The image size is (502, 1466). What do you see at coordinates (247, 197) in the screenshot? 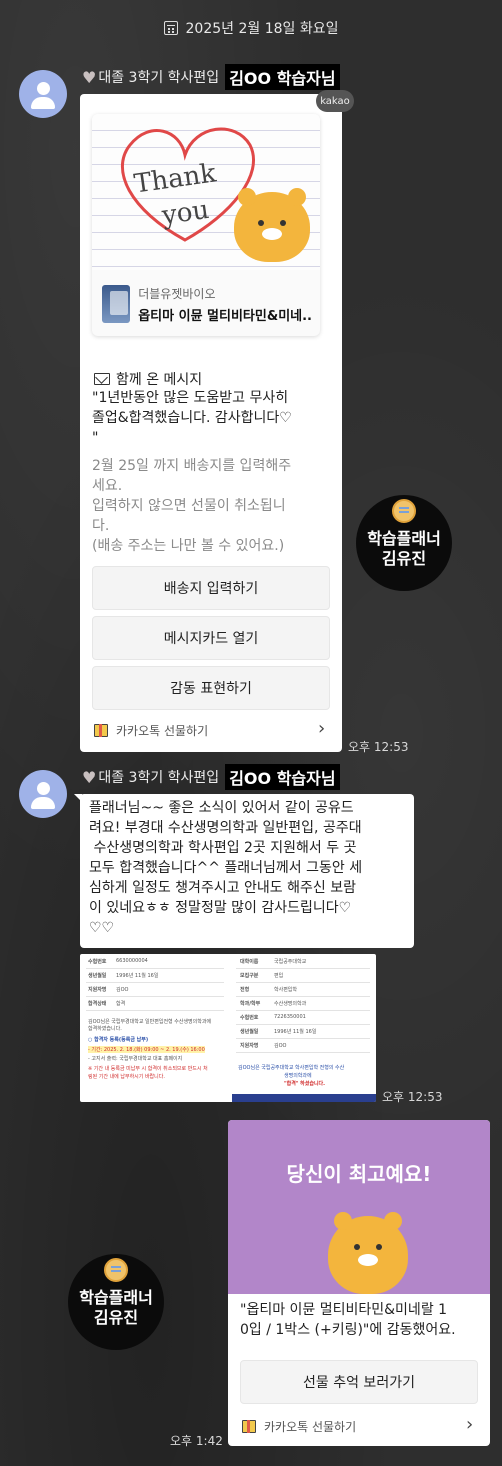
I see `bear-ear-left` at bounding box center [247, 197].